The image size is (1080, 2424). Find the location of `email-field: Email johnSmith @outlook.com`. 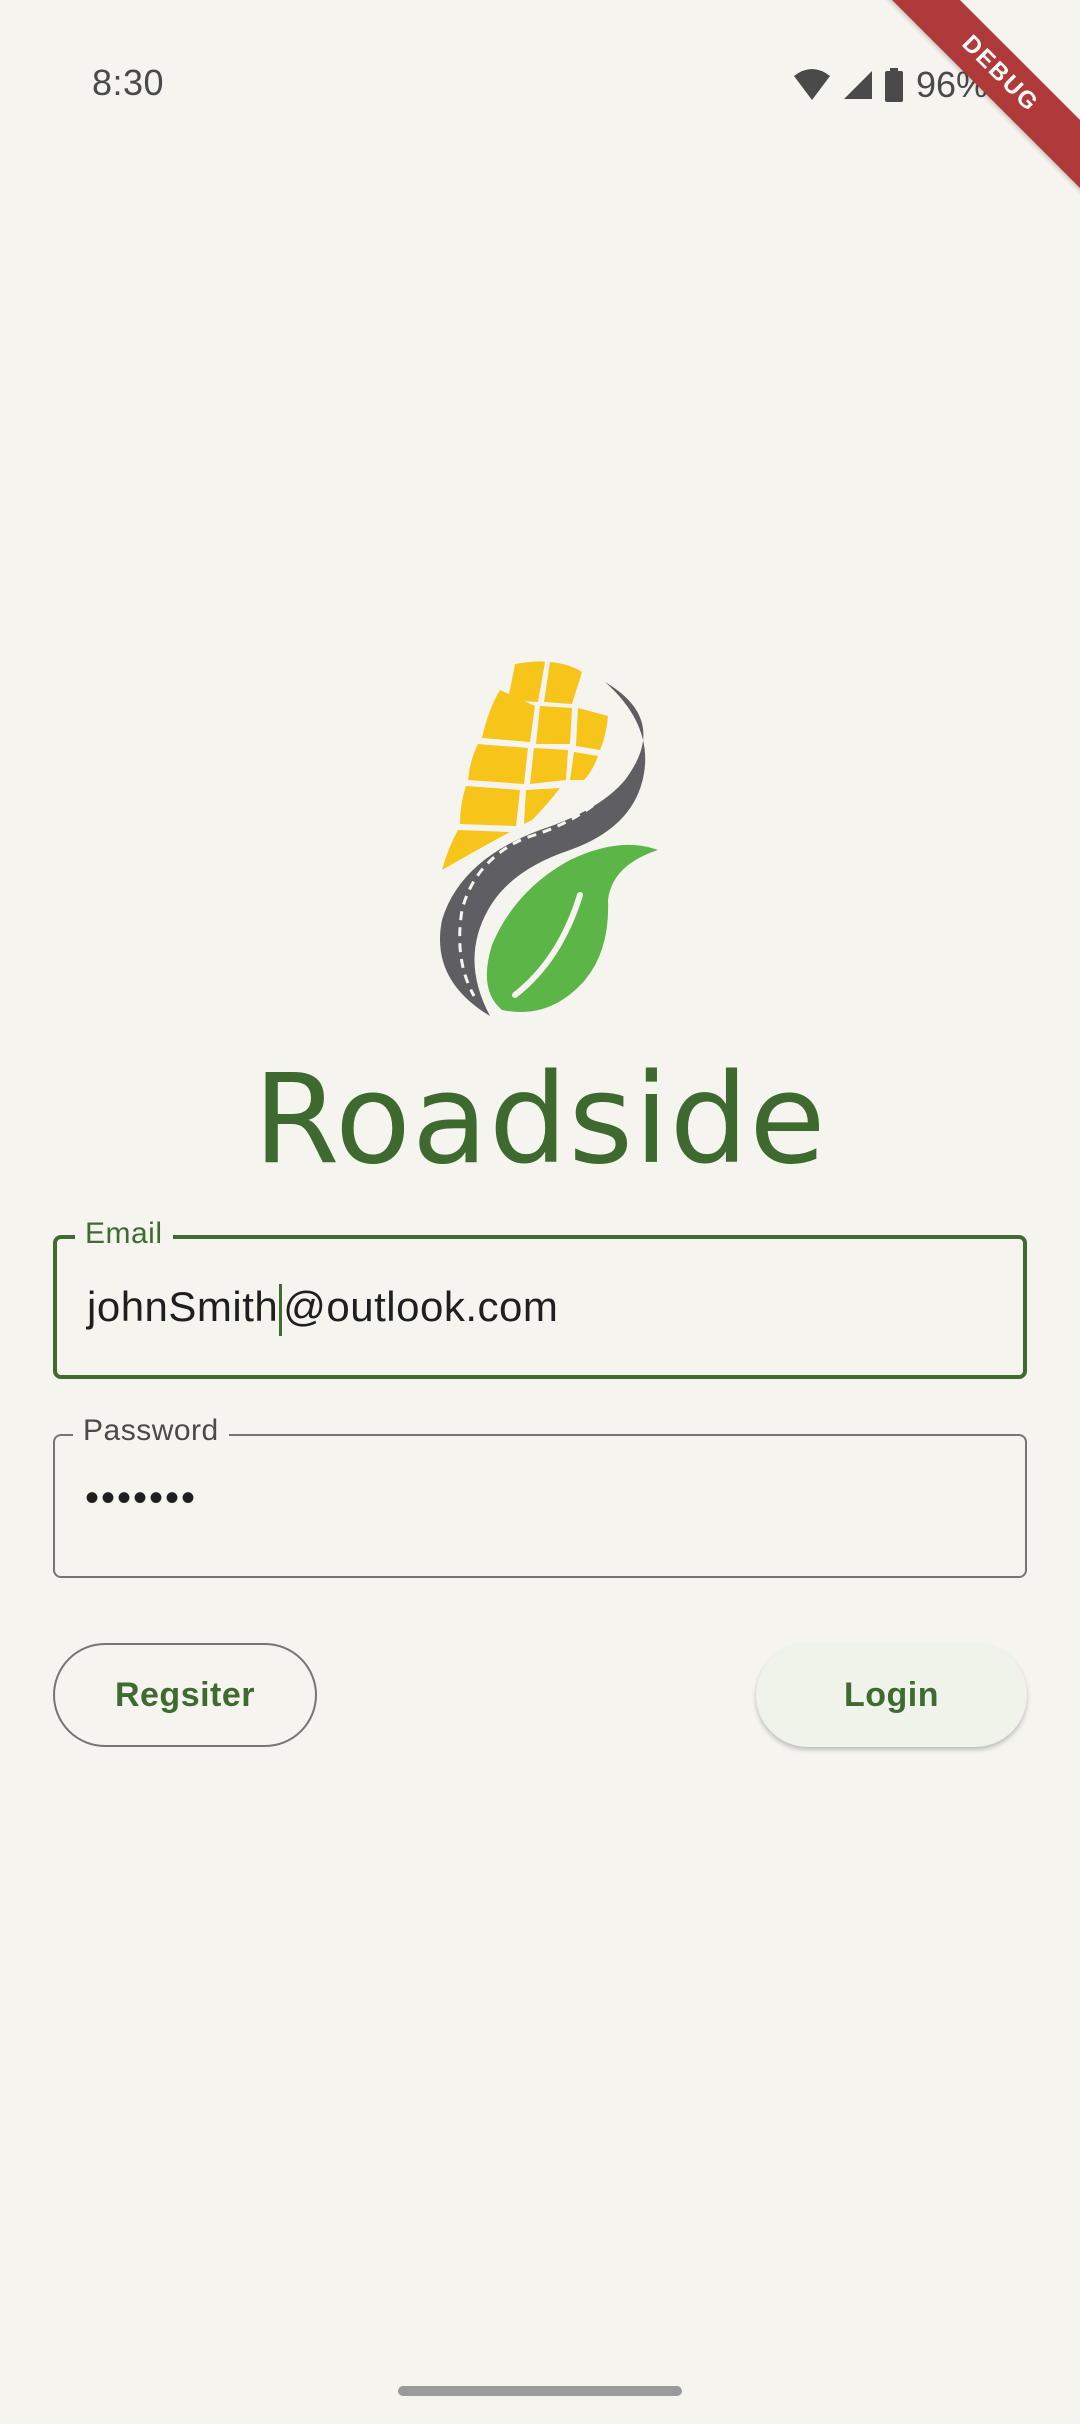

email-field: Email johnSmith @outlook.com is located at coordinates (540, 1298).